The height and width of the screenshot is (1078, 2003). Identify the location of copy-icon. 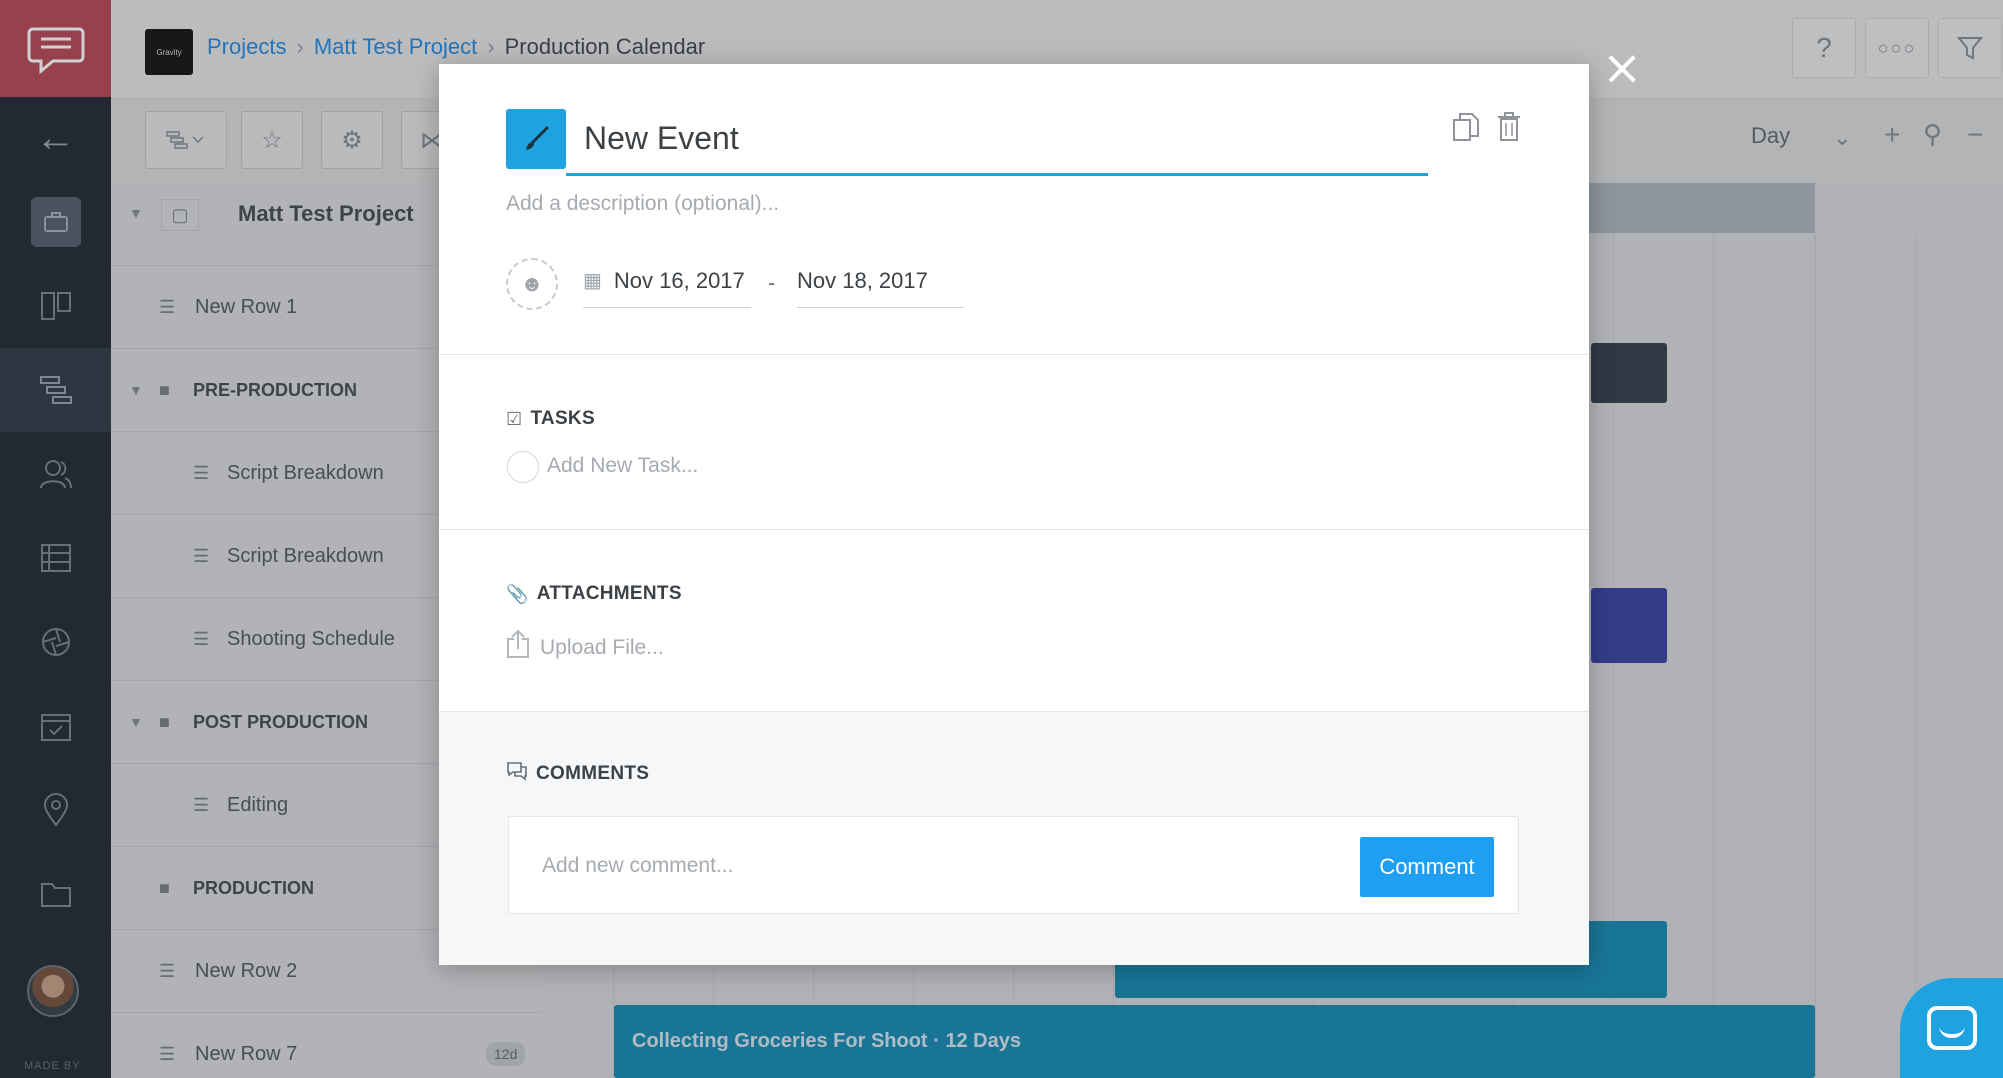
(1466, 130).